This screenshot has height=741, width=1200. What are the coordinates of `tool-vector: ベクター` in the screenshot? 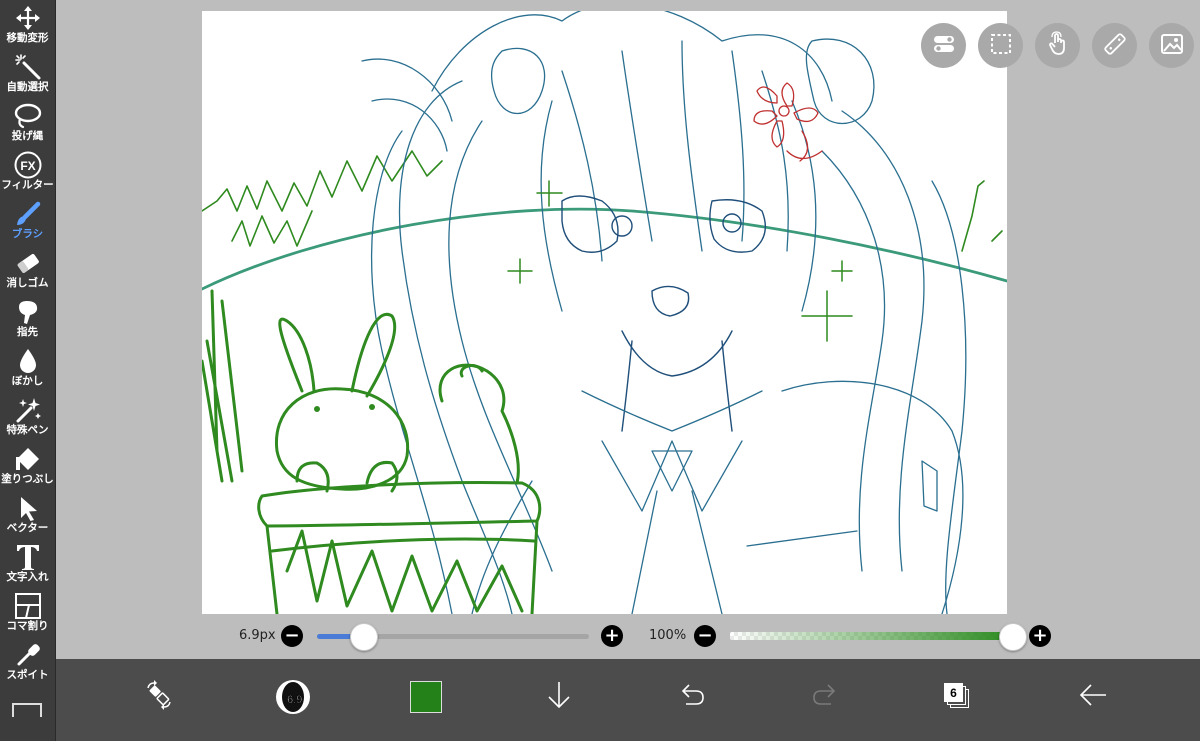 It's located at (27, 514).